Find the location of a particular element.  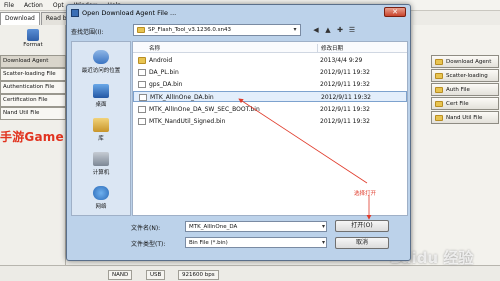

list-item-selected: MTK_AllInOne_DA.bin 2012/9/11 19:32 is located at coordinates (270, 96).